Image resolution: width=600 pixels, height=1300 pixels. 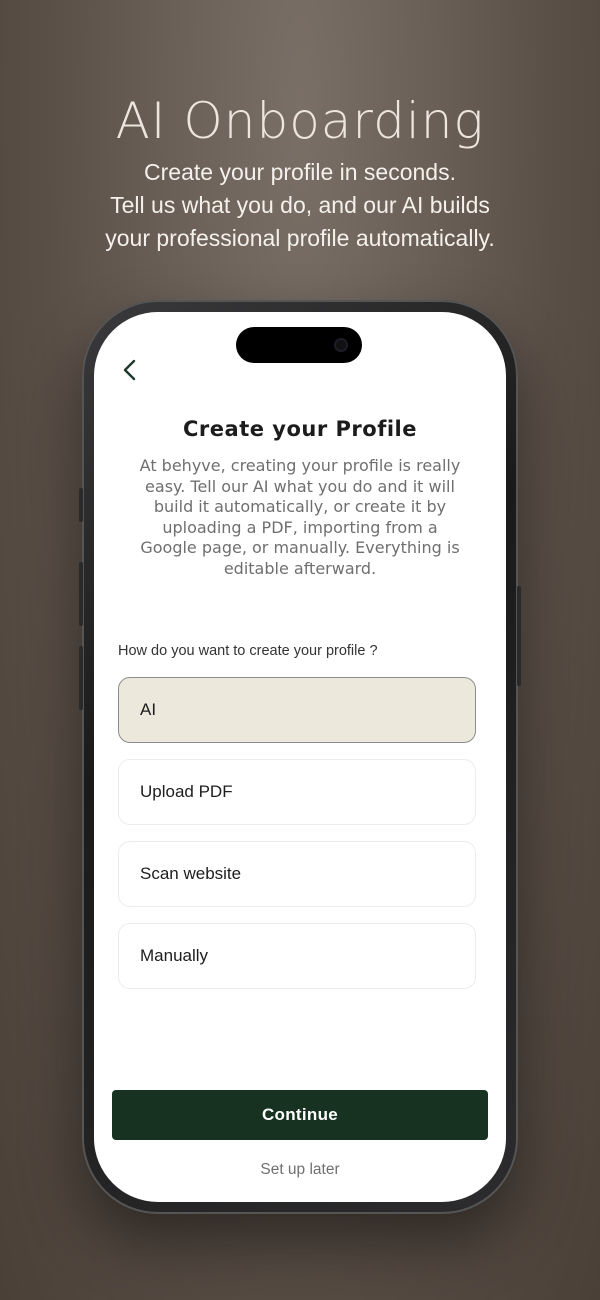 What do you see at coordinates (297, 874) in the screenshot?
I see `option-scan-website: Scan website` at bounding box center [297, 874].